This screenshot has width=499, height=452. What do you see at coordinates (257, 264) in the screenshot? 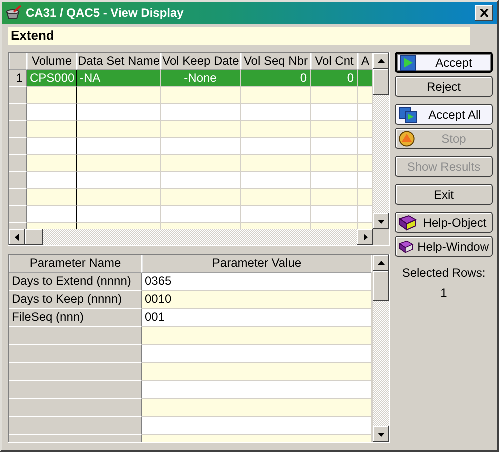
I see `column-header: Parameter Value` at bounding box center [257, 264].